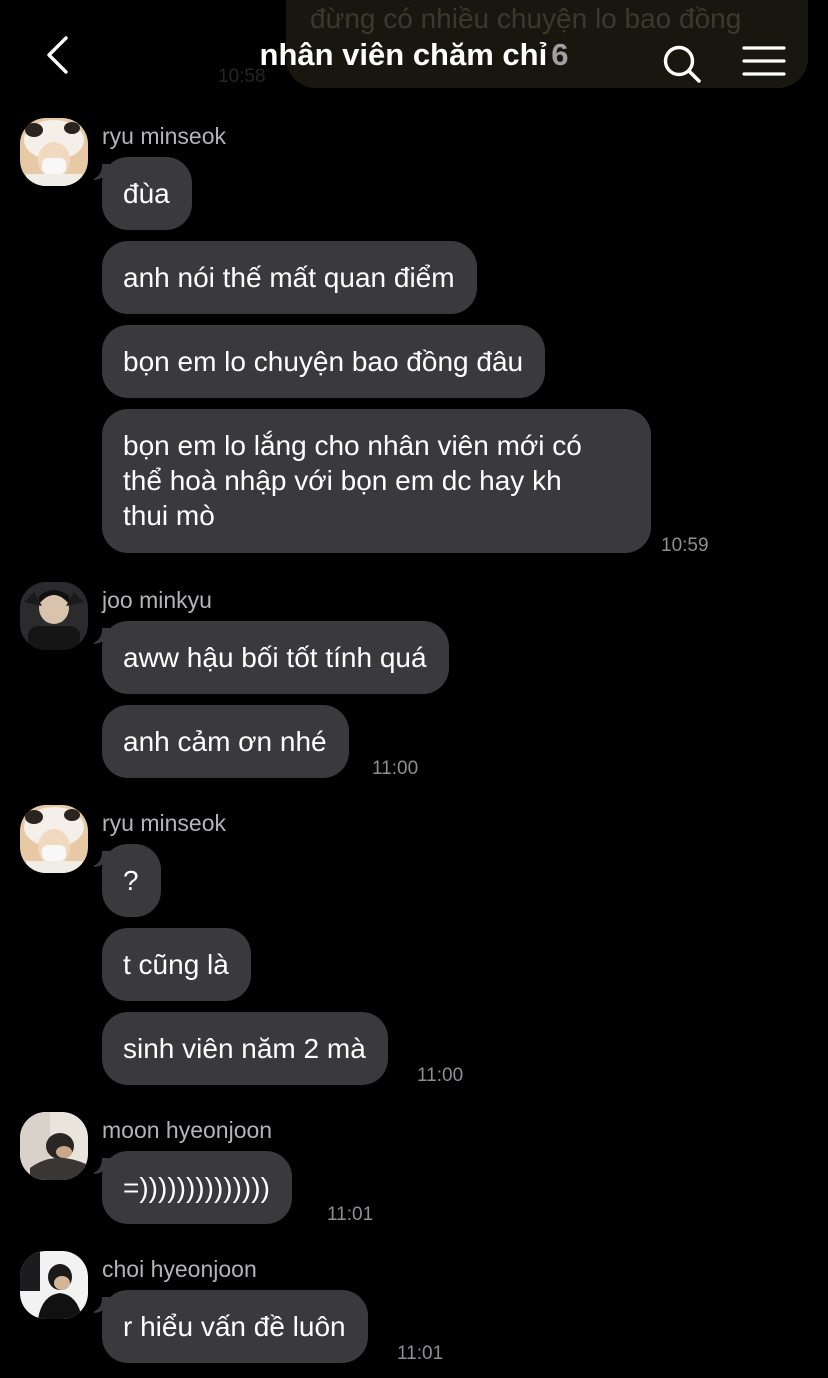  I want to click on message-bubble: đùa, so click(147, 193).